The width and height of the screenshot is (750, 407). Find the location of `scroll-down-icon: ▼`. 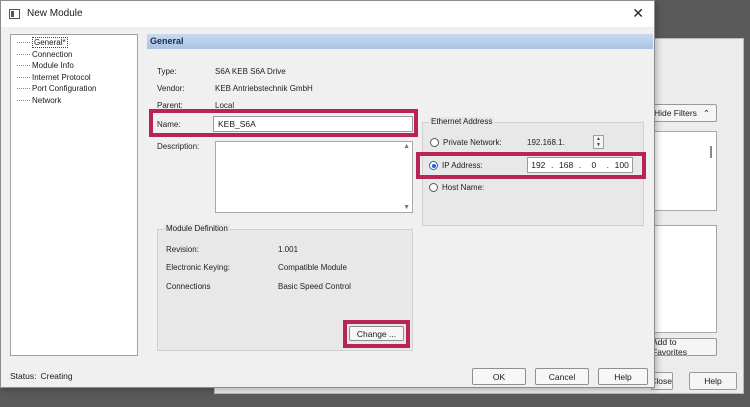

scroll-down-icon: ▼ is located at coordinates (406, 207).